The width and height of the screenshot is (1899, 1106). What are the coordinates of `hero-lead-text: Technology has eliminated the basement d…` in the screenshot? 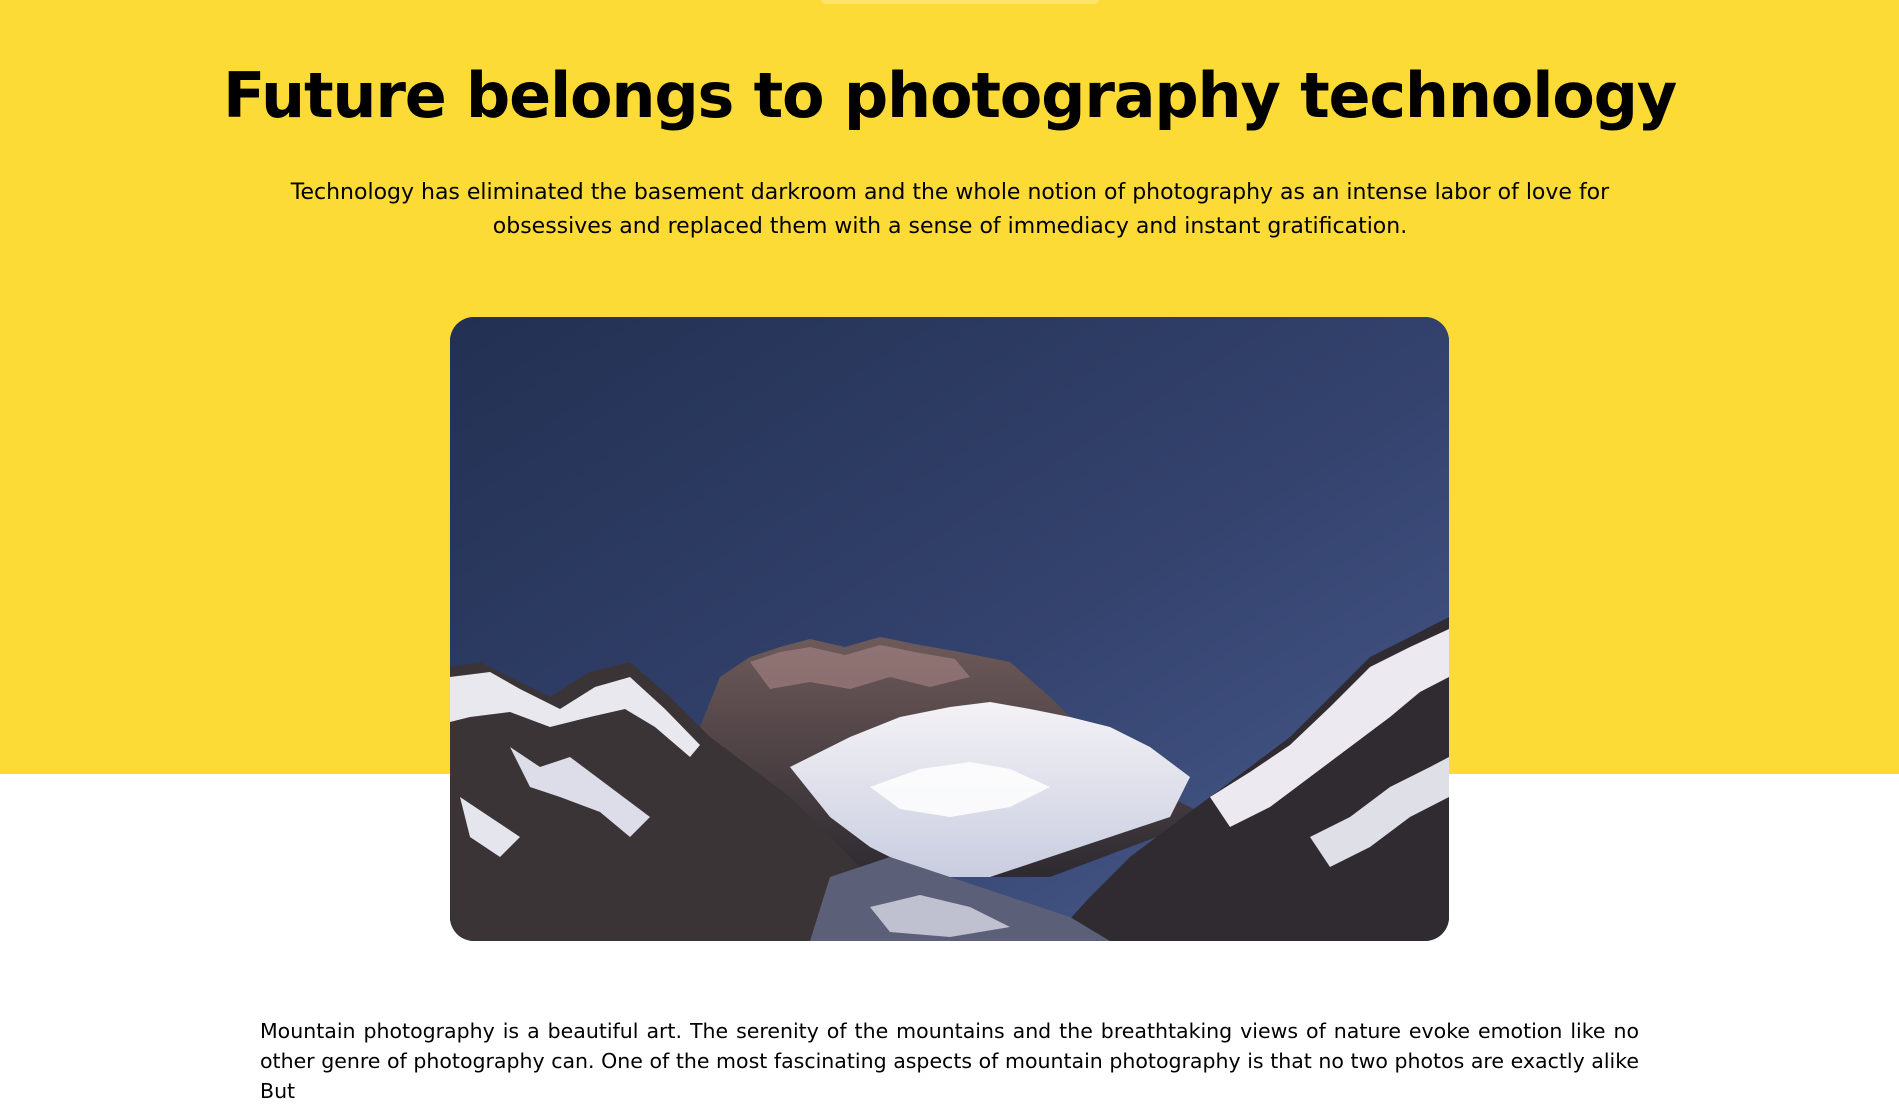 It's located at (950, 209).